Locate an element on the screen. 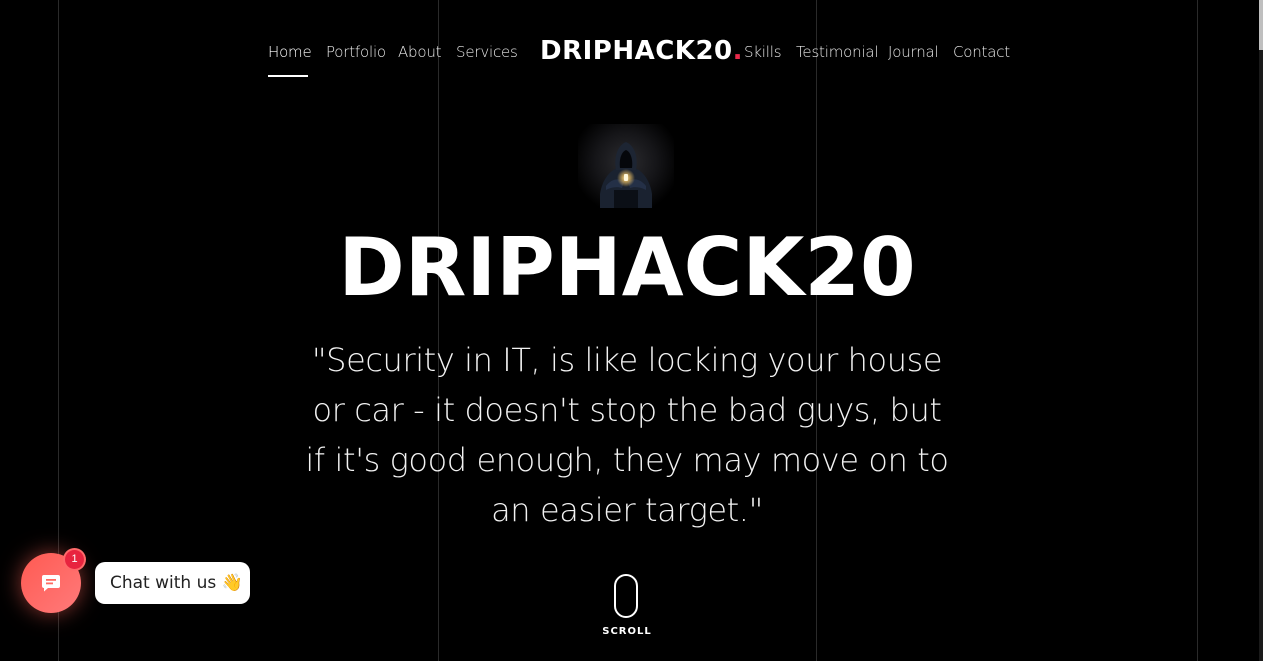 The width and height of the screenshot is (1263, 661). brand-logo: DRIPHACK20. is located at coordinates (641, 51).